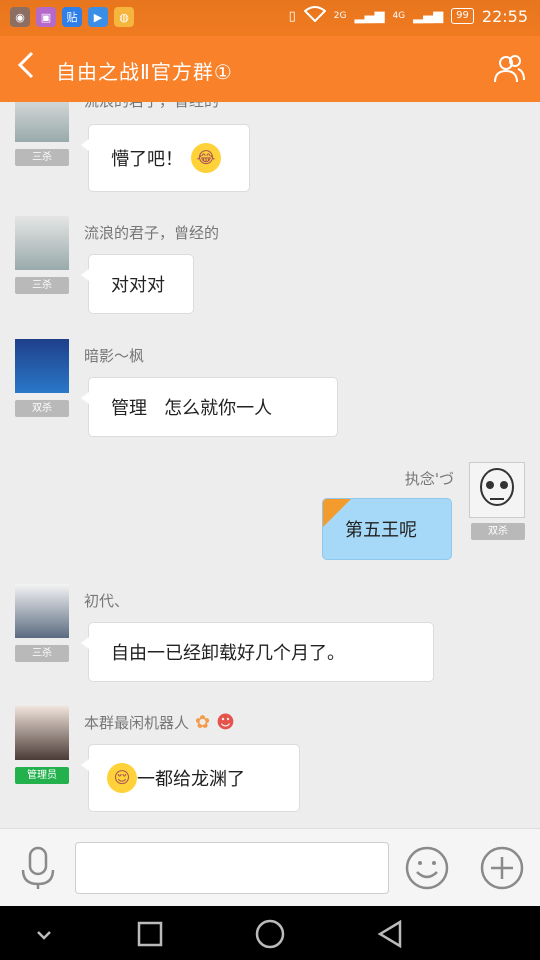  I want to click on photo-app-icon: ◉, so click(20, 17).